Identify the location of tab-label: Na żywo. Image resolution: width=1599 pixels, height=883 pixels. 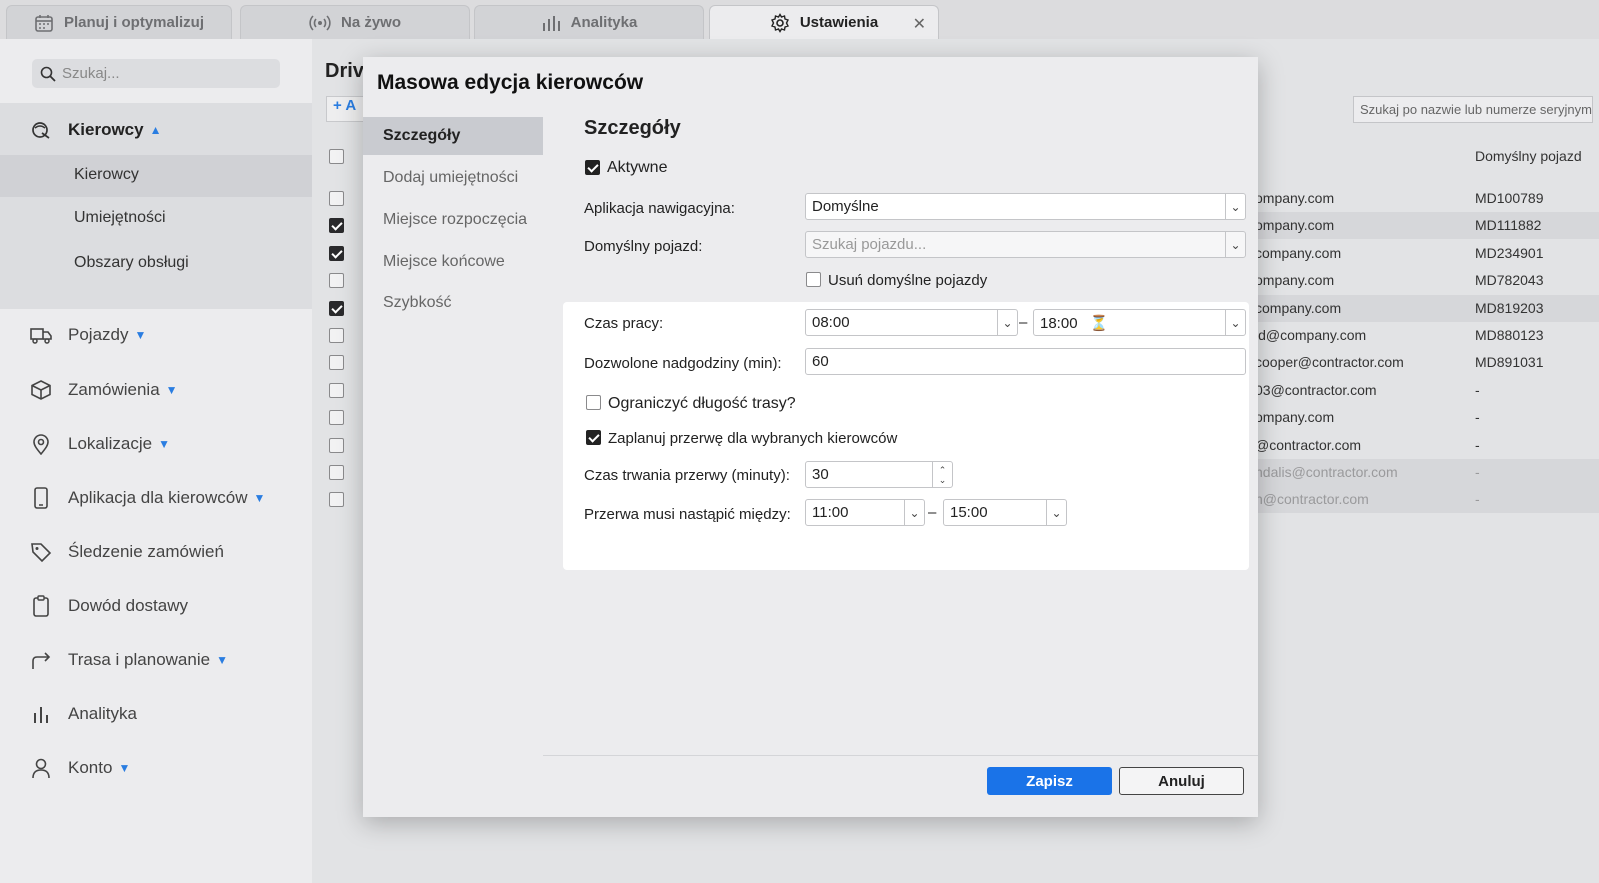
(370, 22).